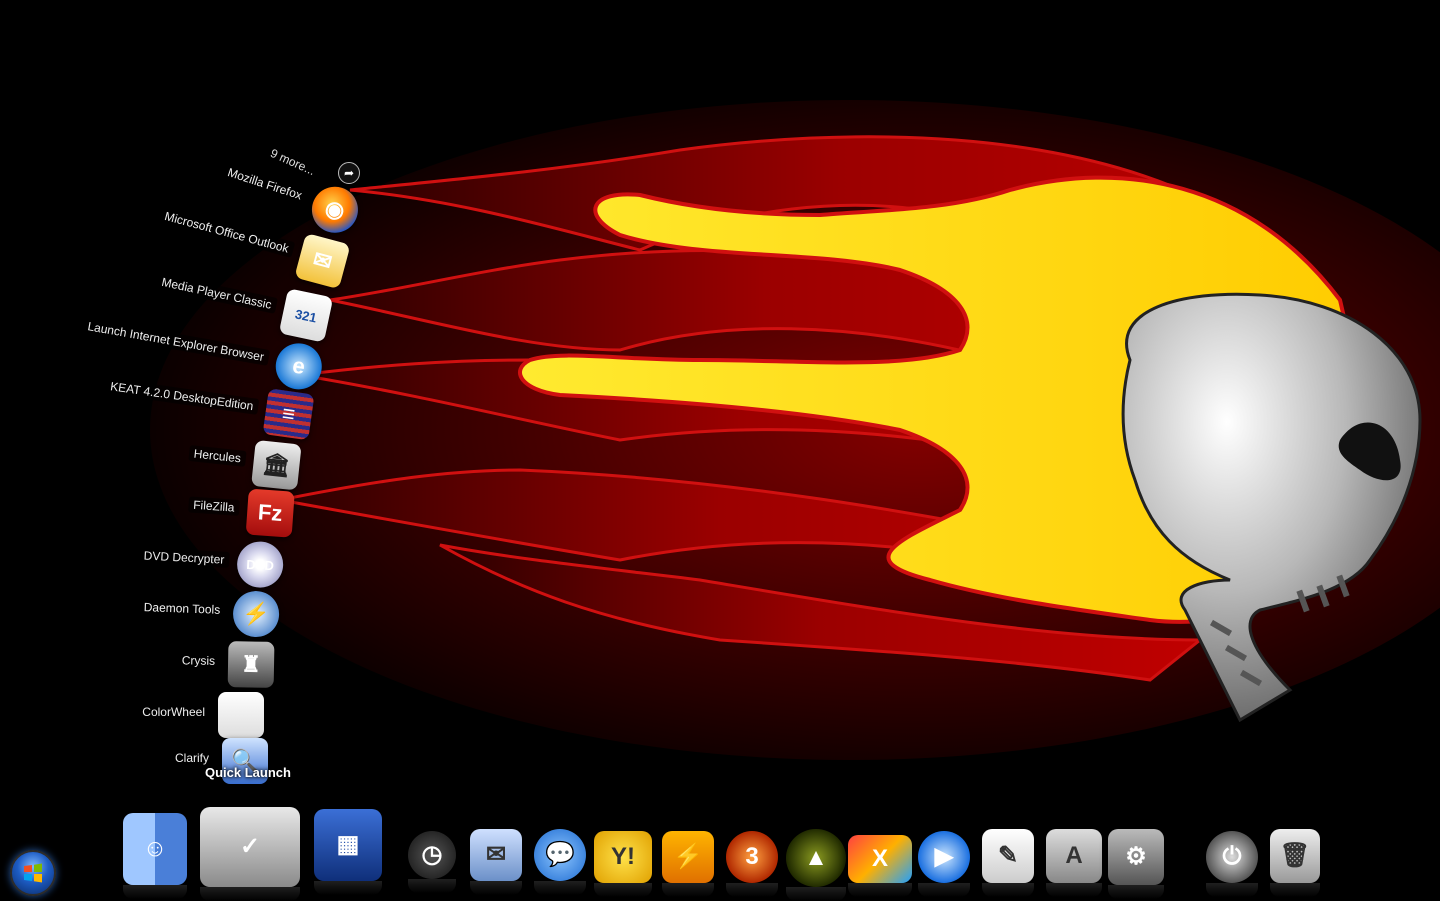 The height and width of the screenshot is (901, 1440). I want to click on system-preferences-glyph: ⚙, so click(1136, 856).